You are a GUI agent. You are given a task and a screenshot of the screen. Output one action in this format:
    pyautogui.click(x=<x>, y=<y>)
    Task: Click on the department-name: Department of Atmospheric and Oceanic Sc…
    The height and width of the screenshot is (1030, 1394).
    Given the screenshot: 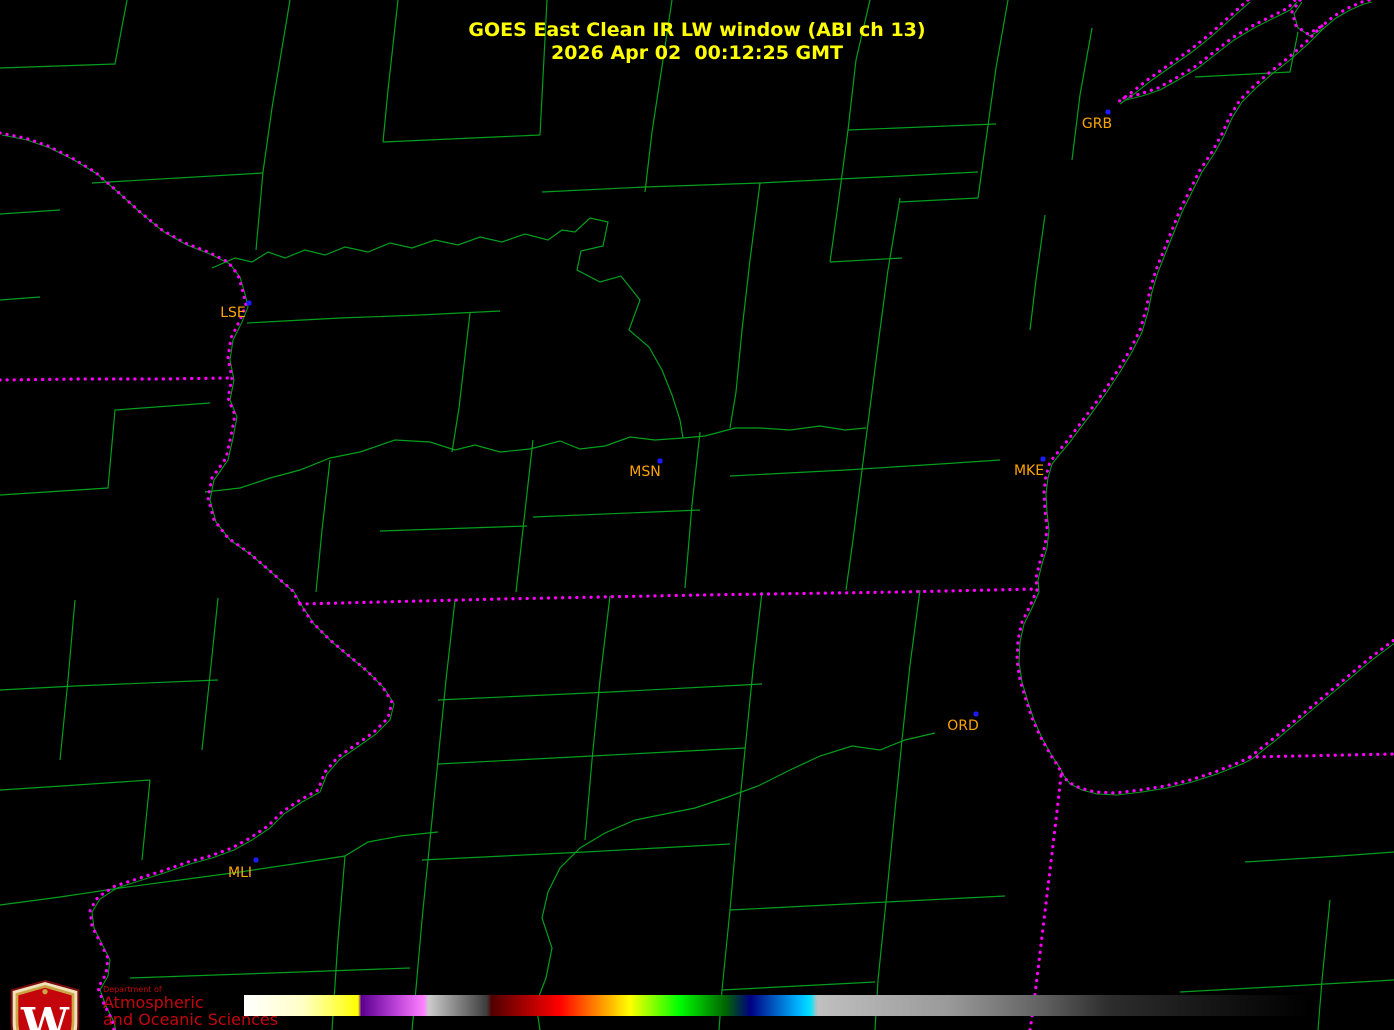 What is the action you would take?
    pyautogui.click(x=190, y=1003)
    